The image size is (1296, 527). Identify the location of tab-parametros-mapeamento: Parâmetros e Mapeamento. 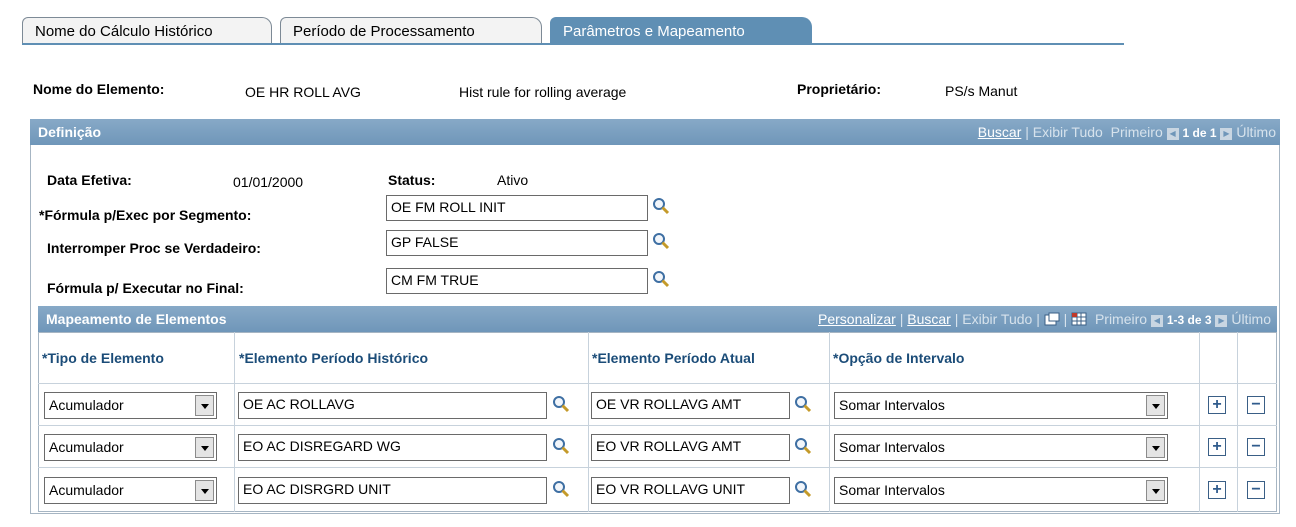
(681, 30).